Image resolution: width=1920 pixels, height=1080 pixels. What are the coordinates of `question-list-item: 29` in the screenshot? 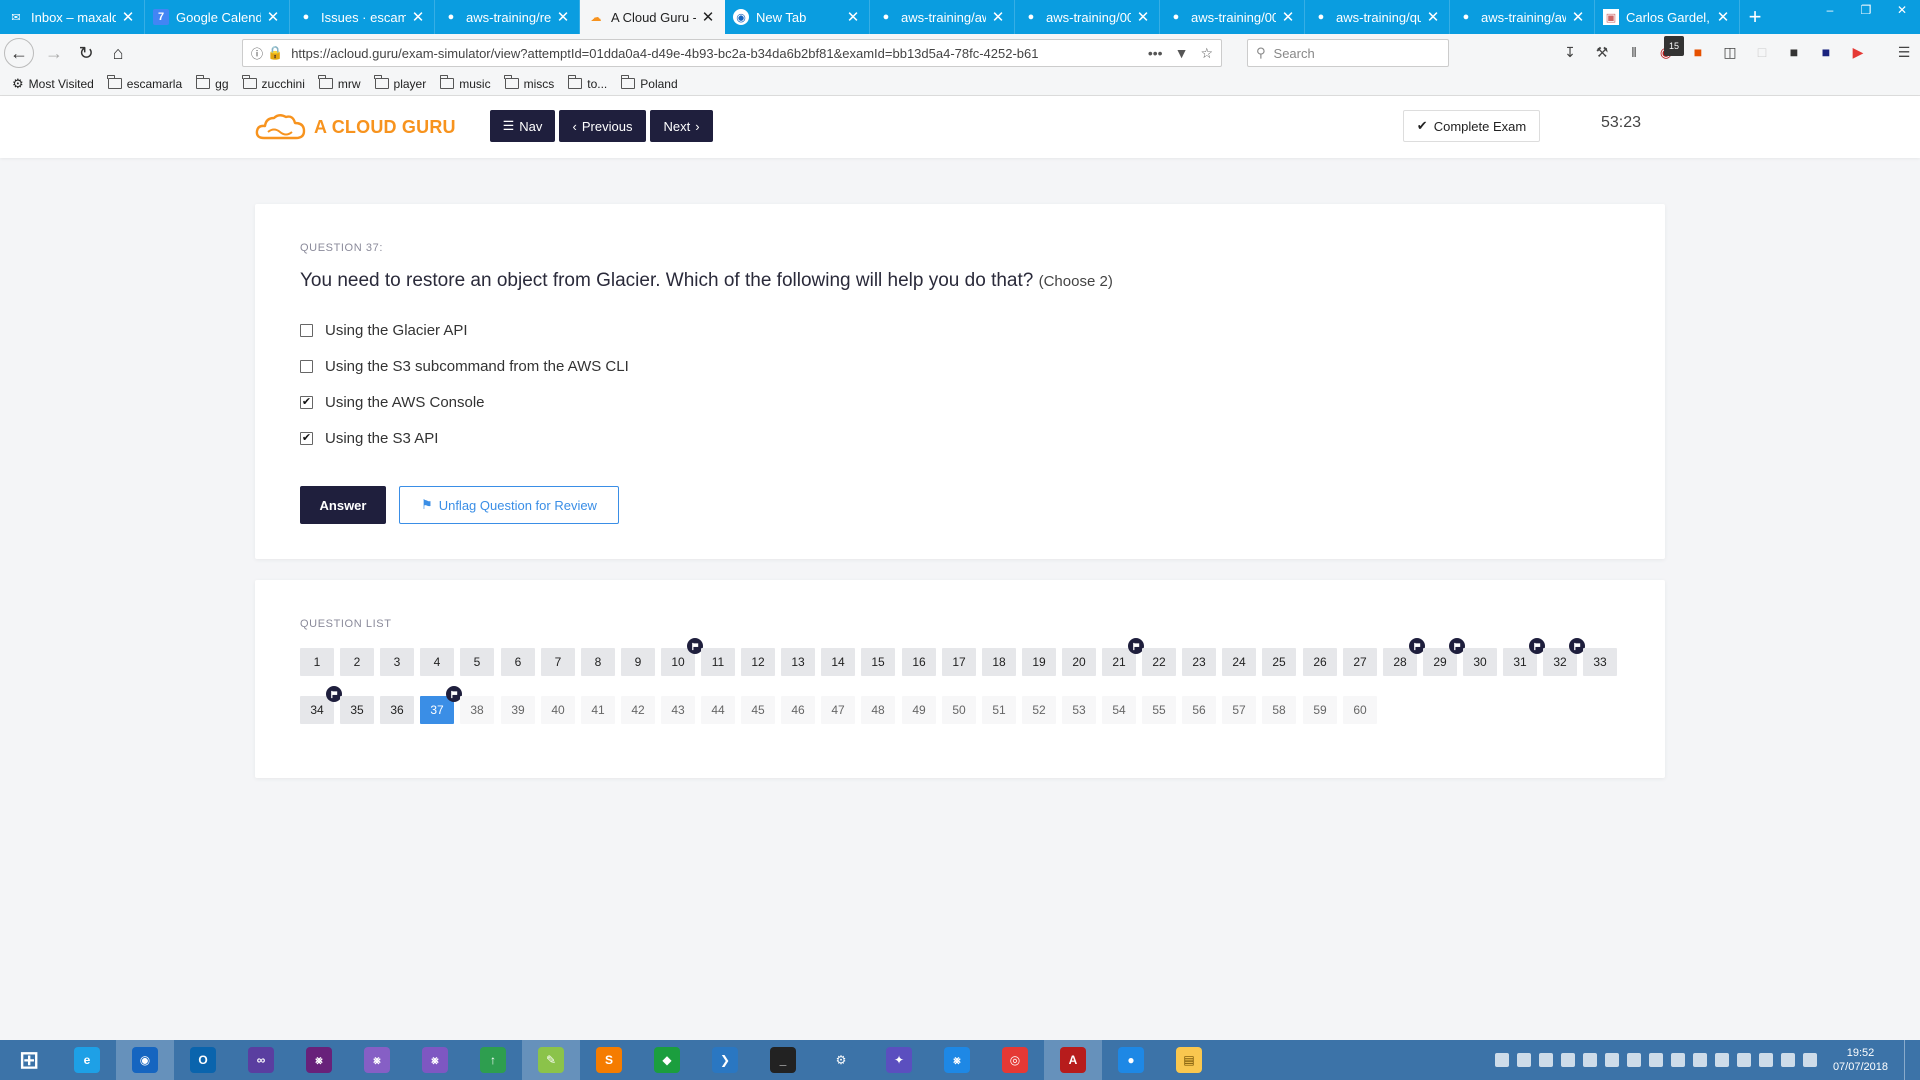 It's located at (1444, 657).